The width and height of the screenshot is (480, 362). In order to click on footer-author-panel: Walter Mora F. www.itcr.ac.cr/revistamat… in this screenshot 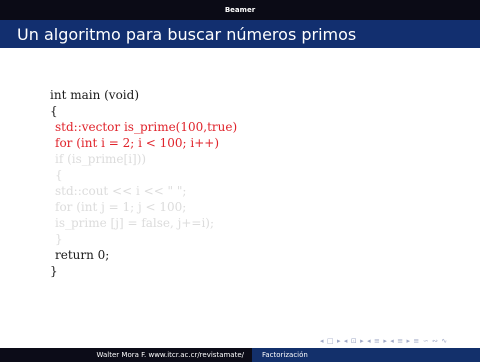, I will do `click(126, 355)`.